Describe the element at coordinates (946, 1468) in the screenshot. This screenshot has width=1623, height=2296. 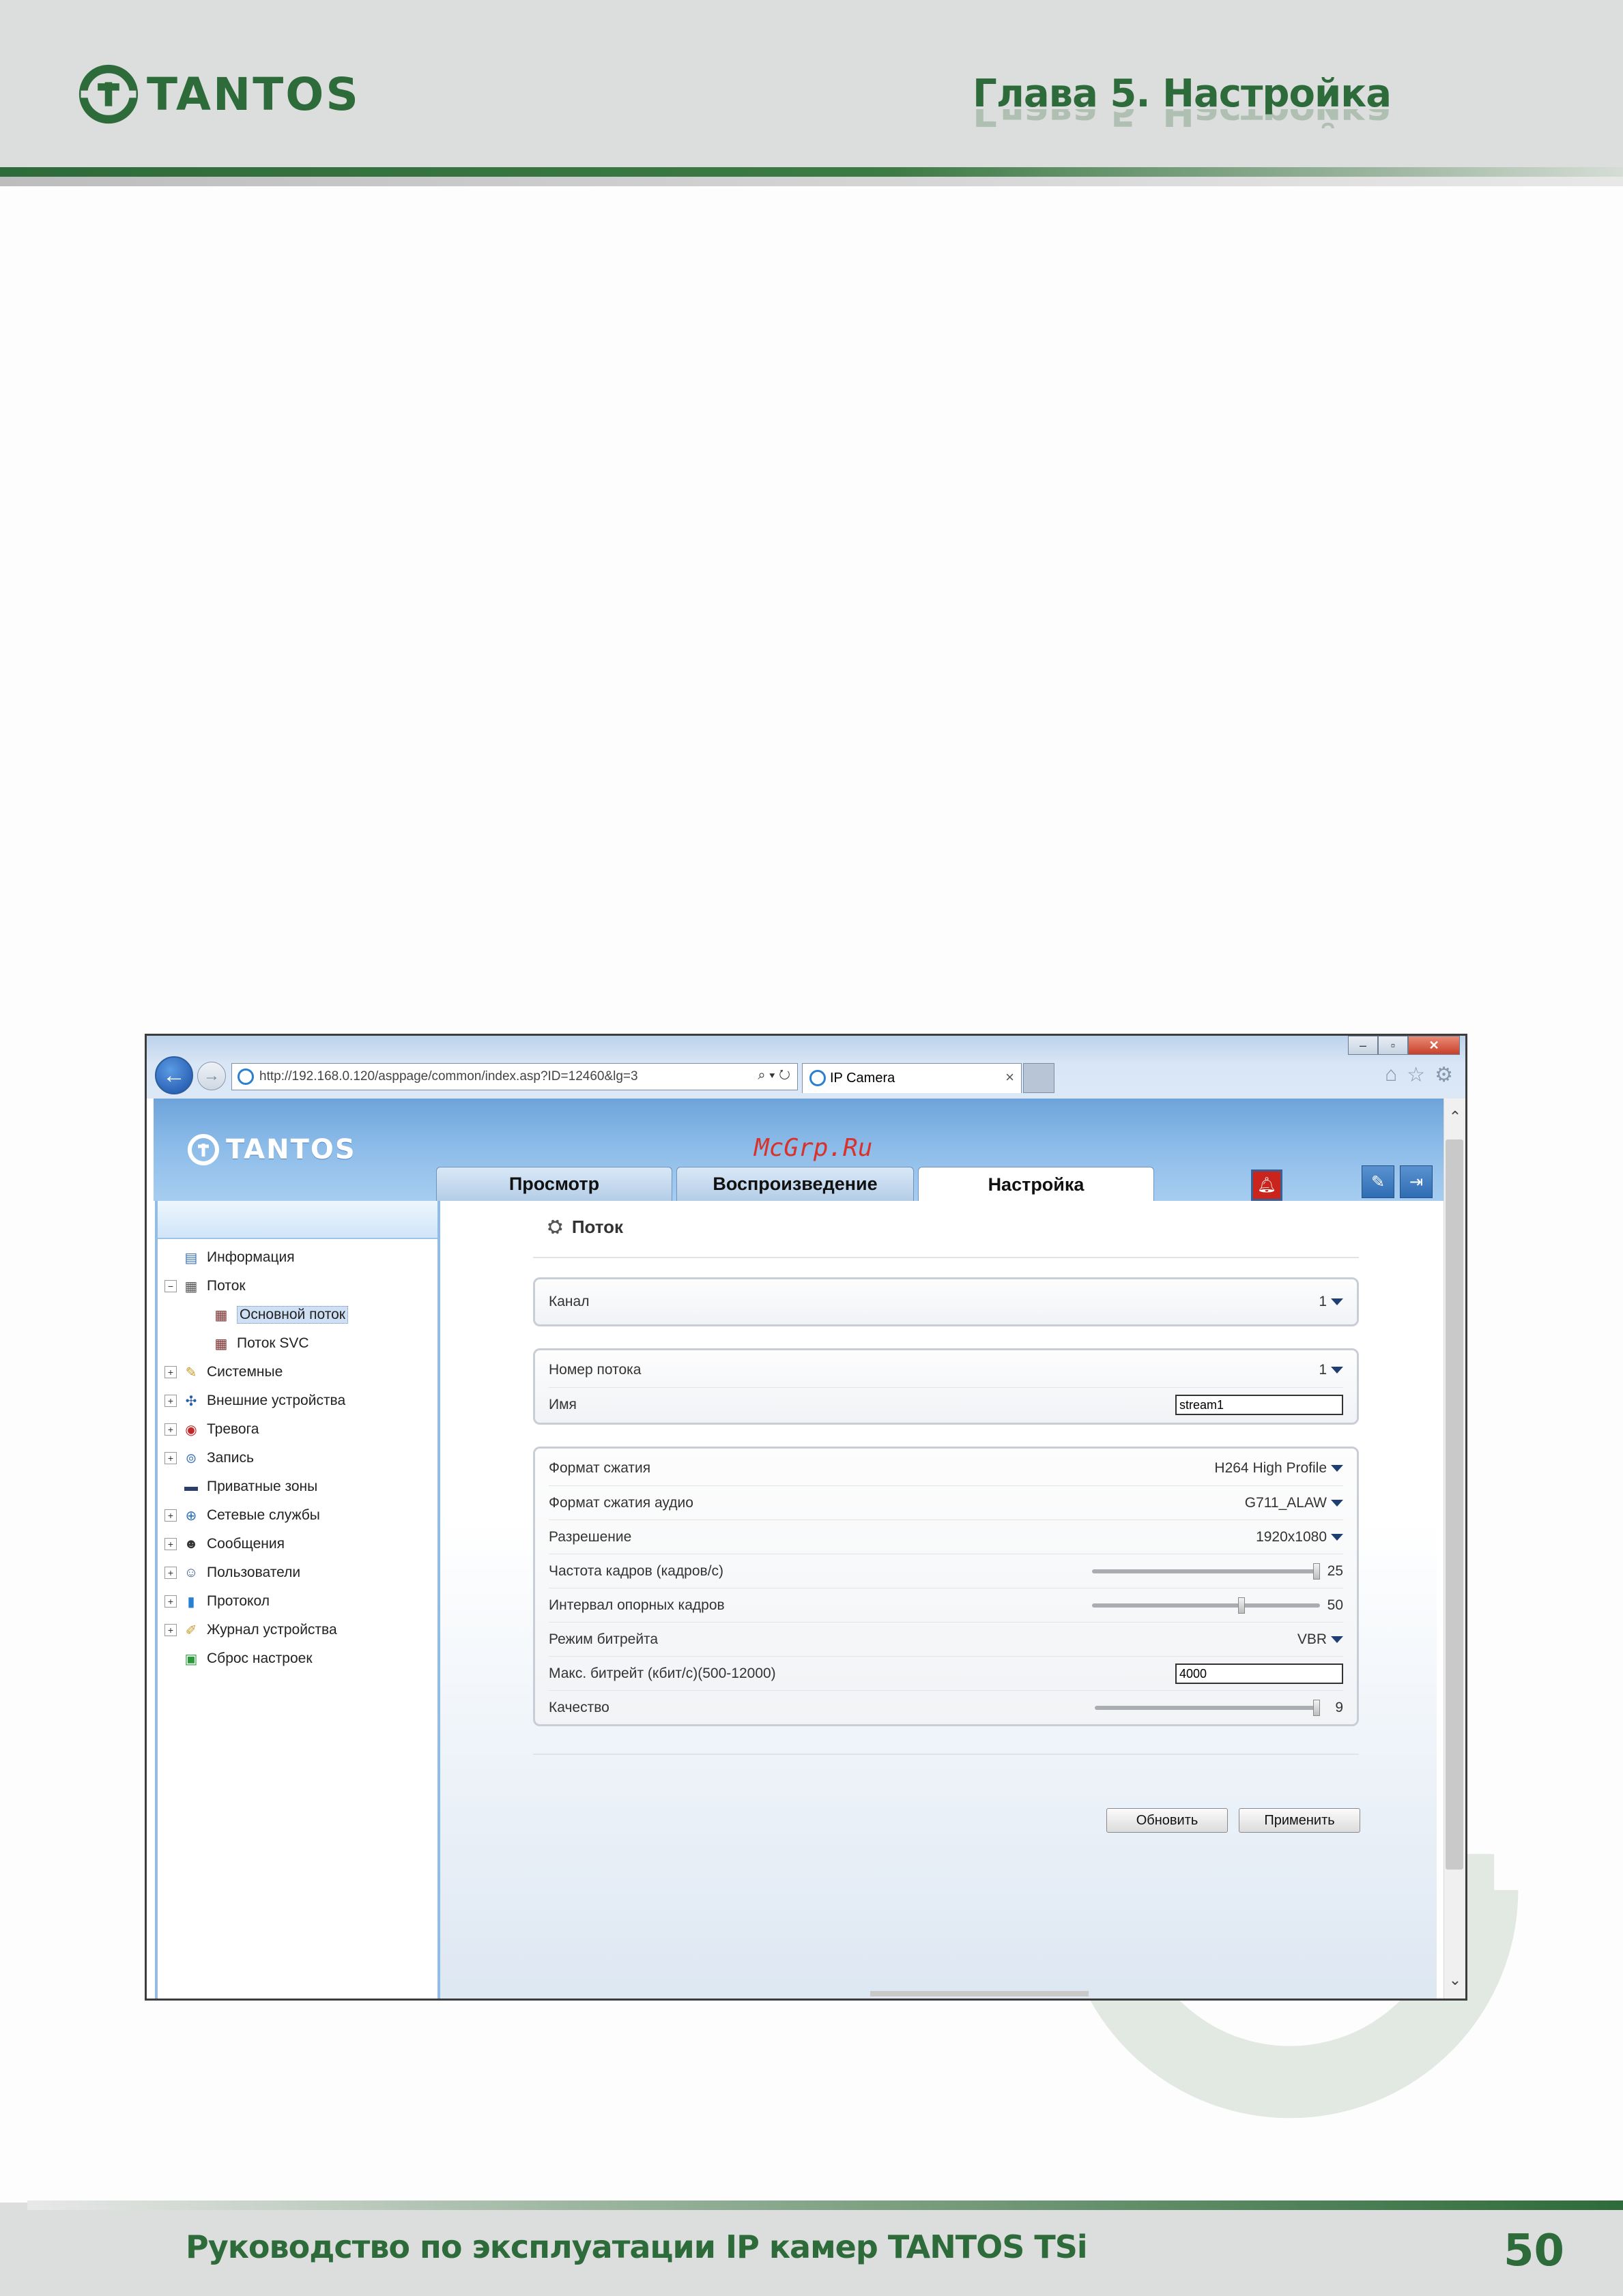
I see `compression-row: Формат сжатия H264 High Profile` at that location.